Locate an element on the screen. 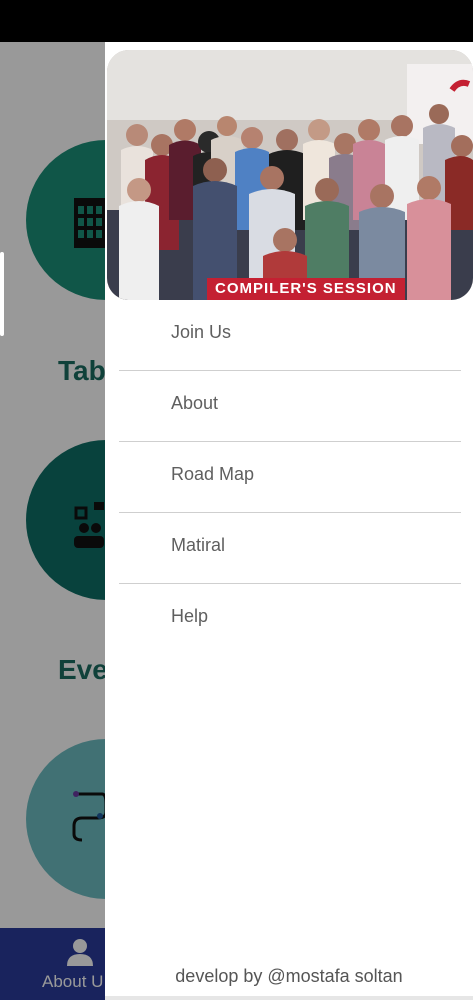 This screenshot has height=1000, width=473. drawer-item-help: Help is located at coordinates (290, 619).